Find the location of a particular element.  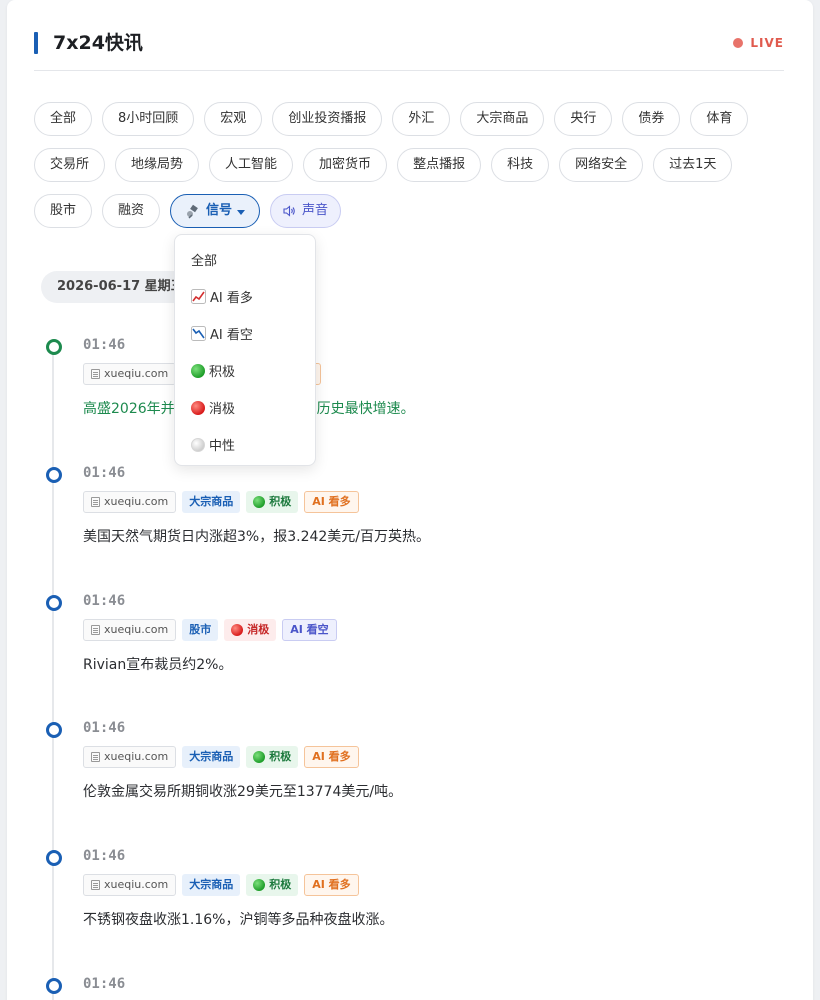

sentiment-text: 积极 is located at coordinates (280, 501).